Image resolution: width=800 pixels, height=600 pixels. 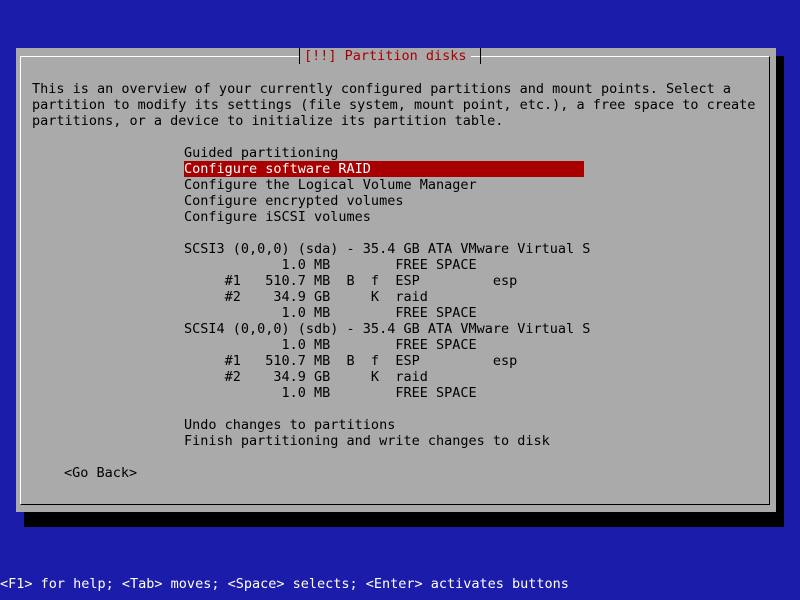 What do you see at coordinates (293, 201) in the screenshot?
I see `menu-configure-encrypted-volumes: Configure encrypted volumes` at bounding box center [293, 201].